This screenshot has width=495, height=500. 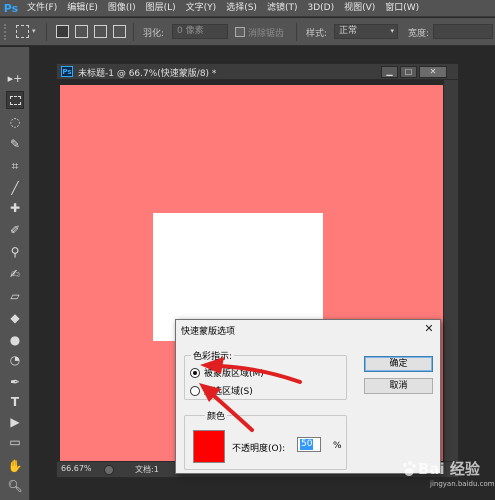 I want to click on path-select-tool-icon: ▶, so click(x=15, y=422).